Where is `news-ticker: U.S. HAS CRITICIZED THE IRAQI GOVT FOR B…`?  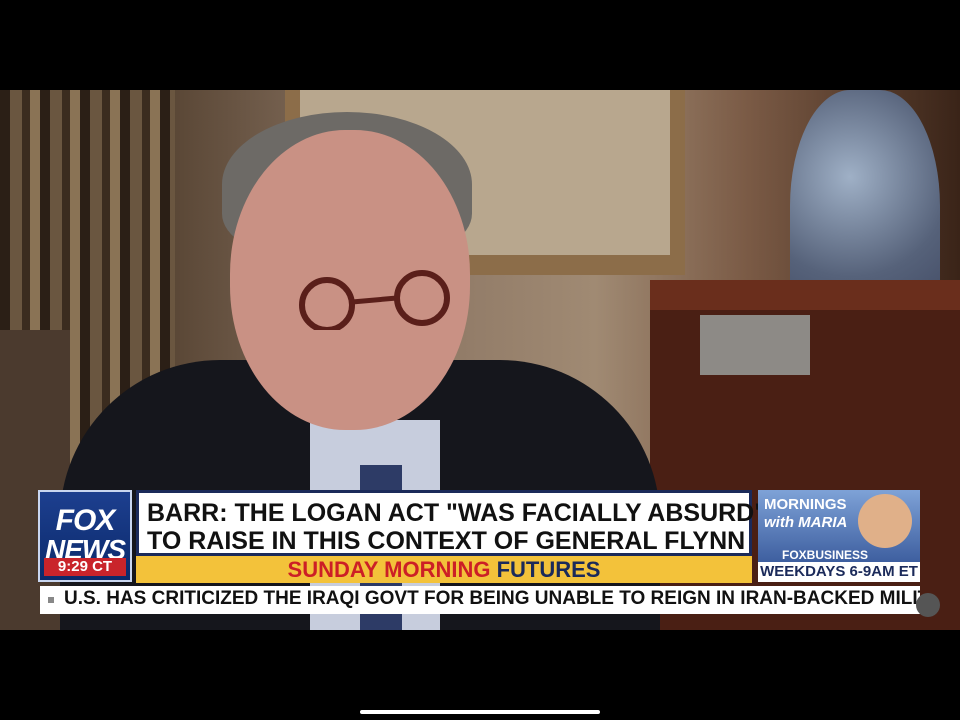 news-ticker: U.S. HAS CRITICIZED THE IRAQI GOVT FOR B… is located at coordinates (480, 600).